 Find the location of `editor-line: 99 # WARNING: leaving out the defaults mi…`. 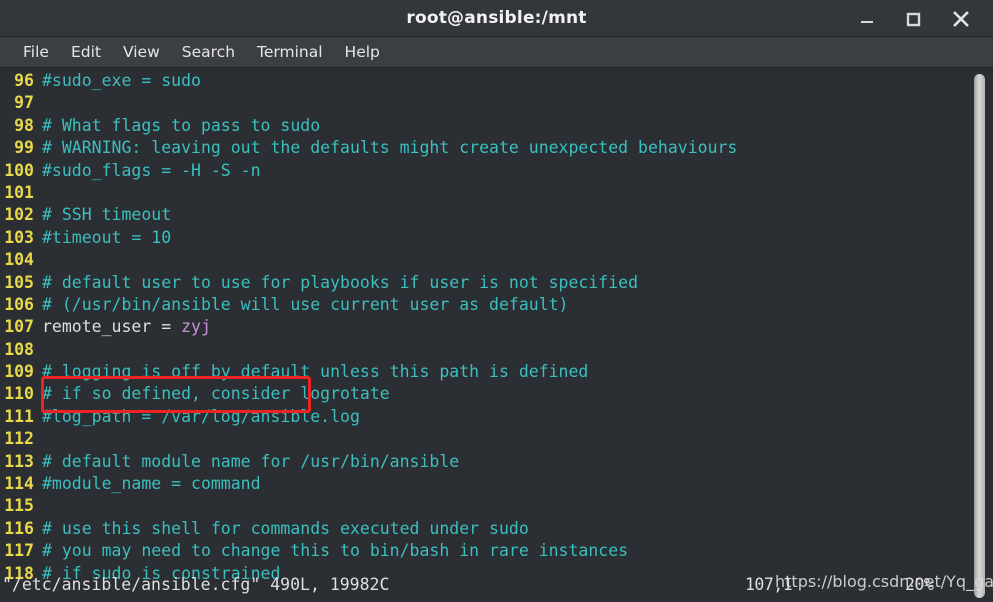

editor-line: 99 # WARNING: leaving out the defaults mi… is located at coordinates (483, 148).